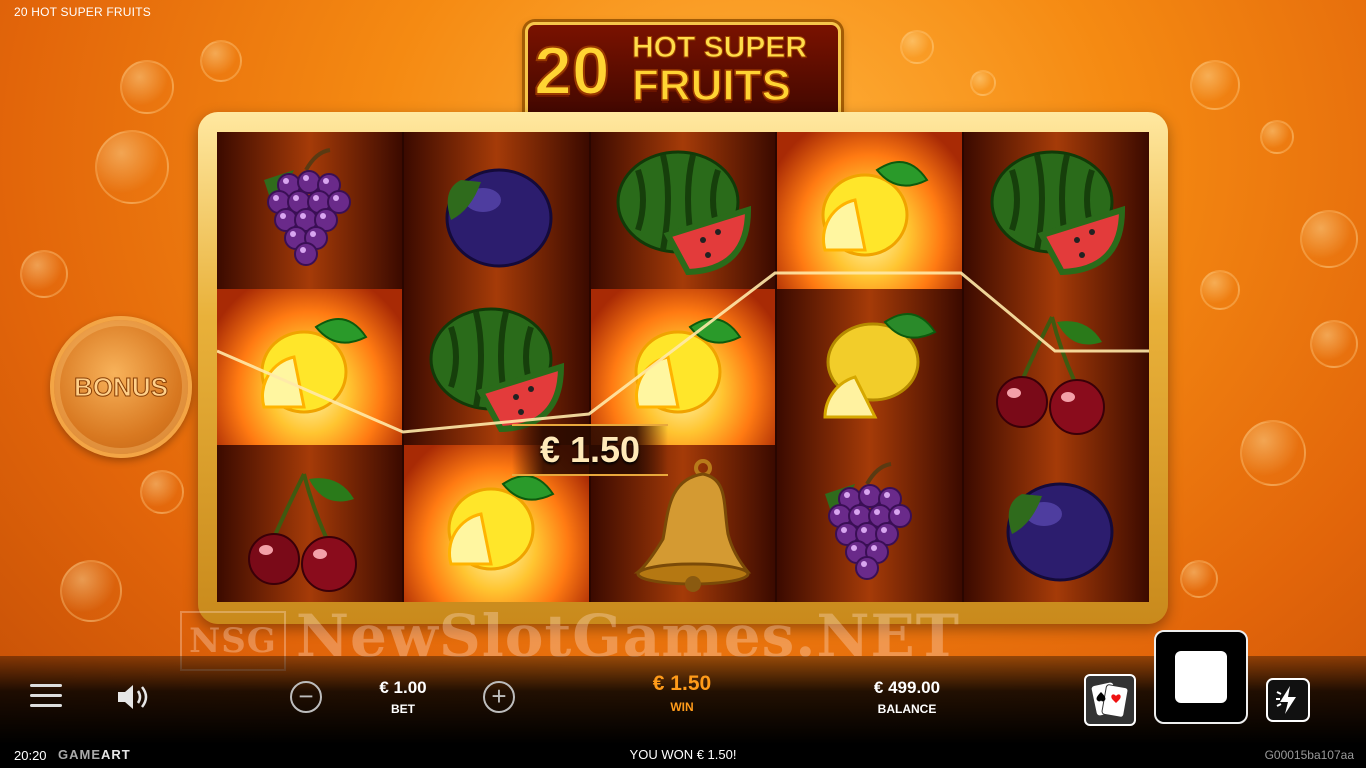 The image size is (1366, 768). Describe the element at coordinates (306, 697) in the screenshot. I see `decrease-bet-button: −` at that location.